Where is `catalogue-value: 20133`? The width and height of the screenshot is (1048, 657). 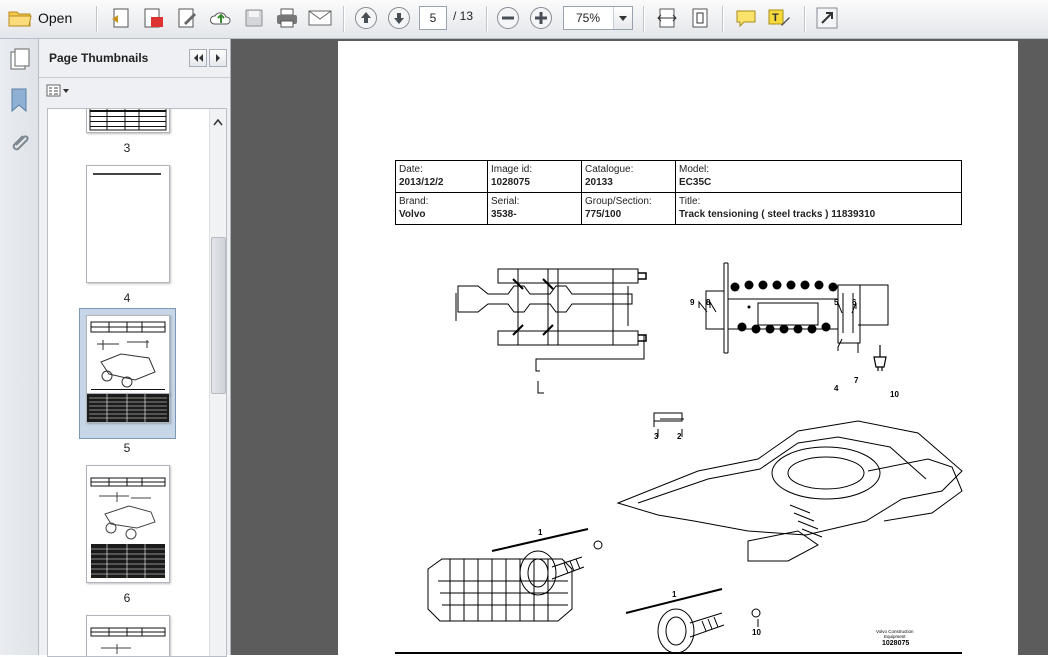
catalogue-value: 20133 is located at coordinates (599, 182).